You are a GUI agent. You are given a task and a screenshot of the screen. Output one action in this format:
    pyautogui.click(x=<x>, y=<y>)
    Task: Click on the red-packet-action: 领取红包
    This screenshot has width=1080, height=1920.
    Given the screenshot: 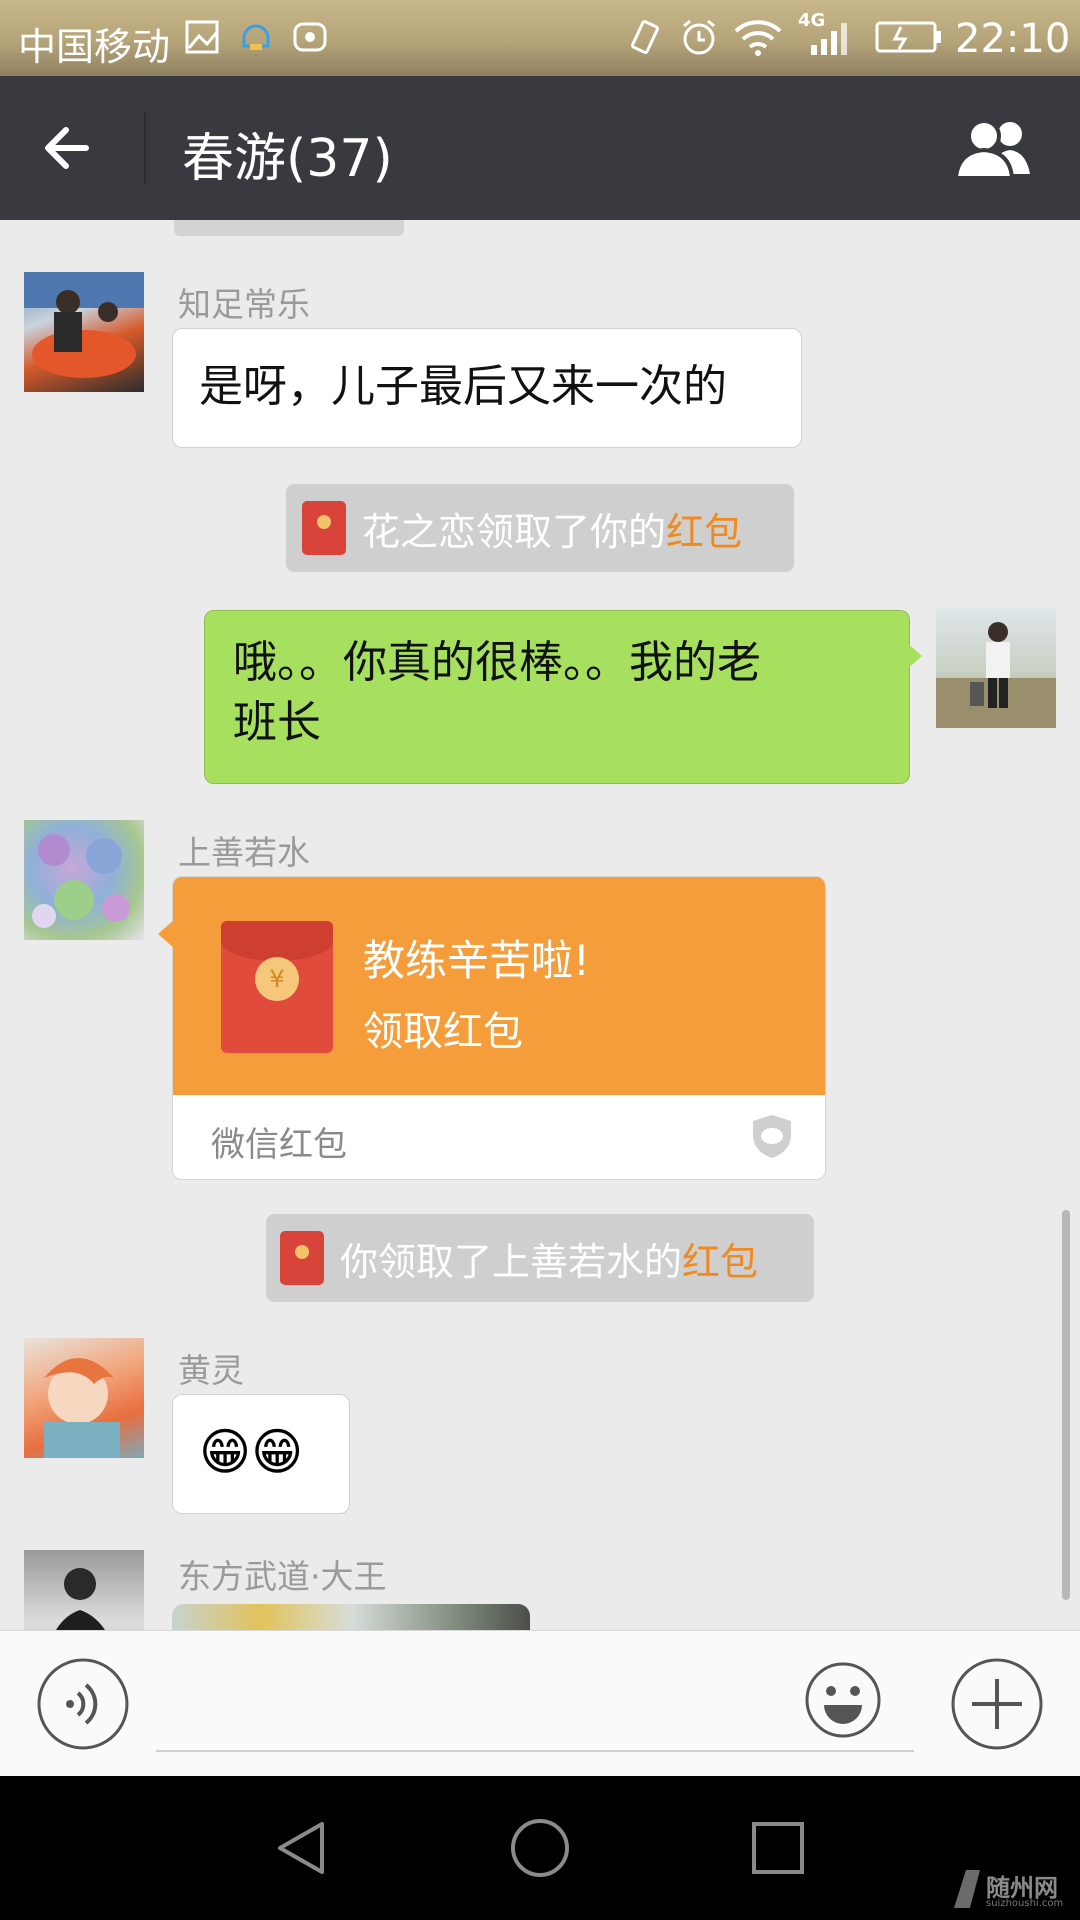 What is the action you would take?
    pyautogui.click(x=443, y=1032)
    